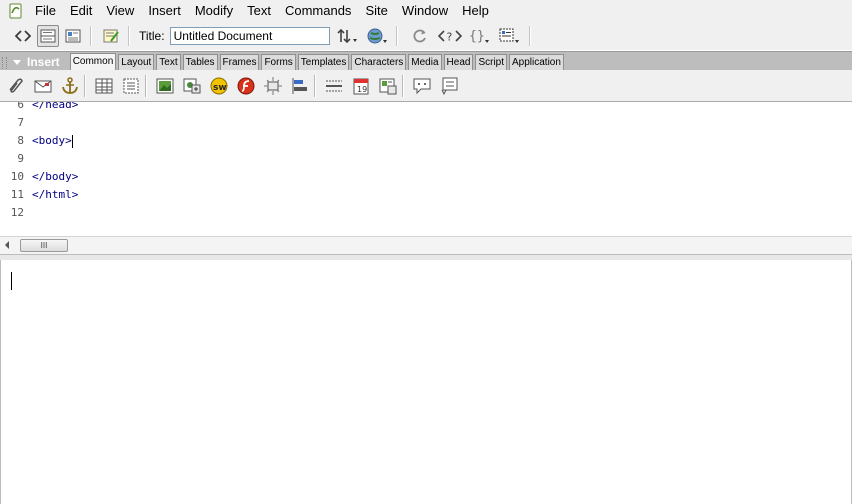 The height and width of the screenshot is (504, 852). Describe the element at coordinates (20, 122) in the screenshot. I see `line-number: 7` at that location.